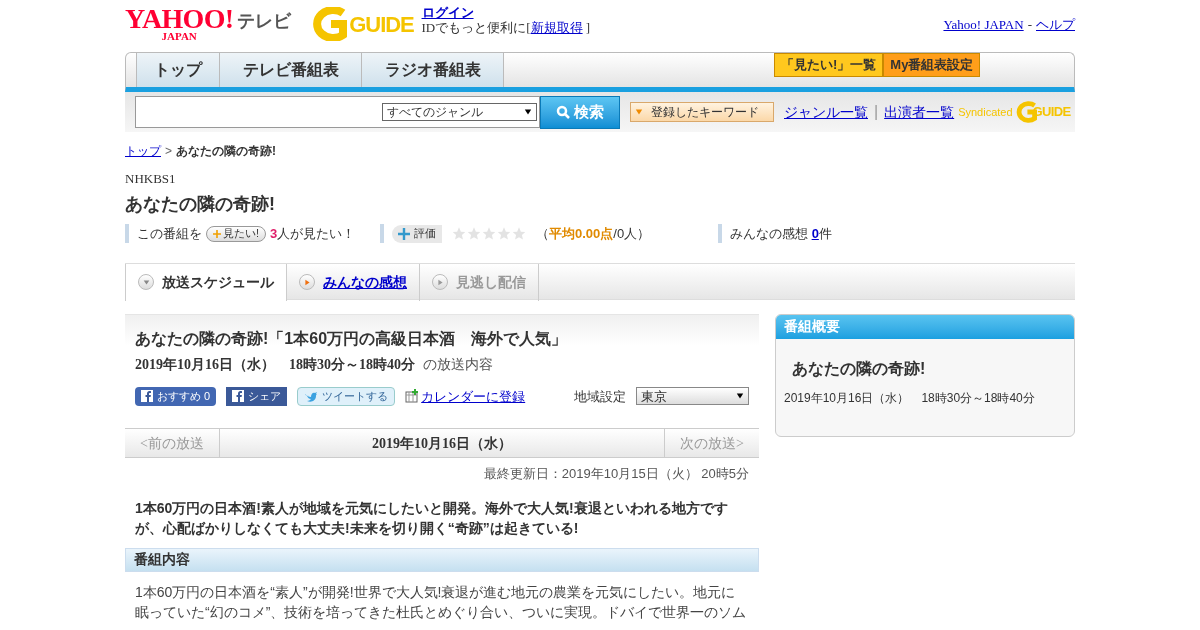 The width and height of the screenshot is (1200, 630). Describe the element at coordinates (441, 612) in the screenshot. I see `description-text: 眠っていた“幻のコメ”、技術を培ってきた杜氏とめぐり合い、ついに実現。ドバイで世界一のソム` at that location.